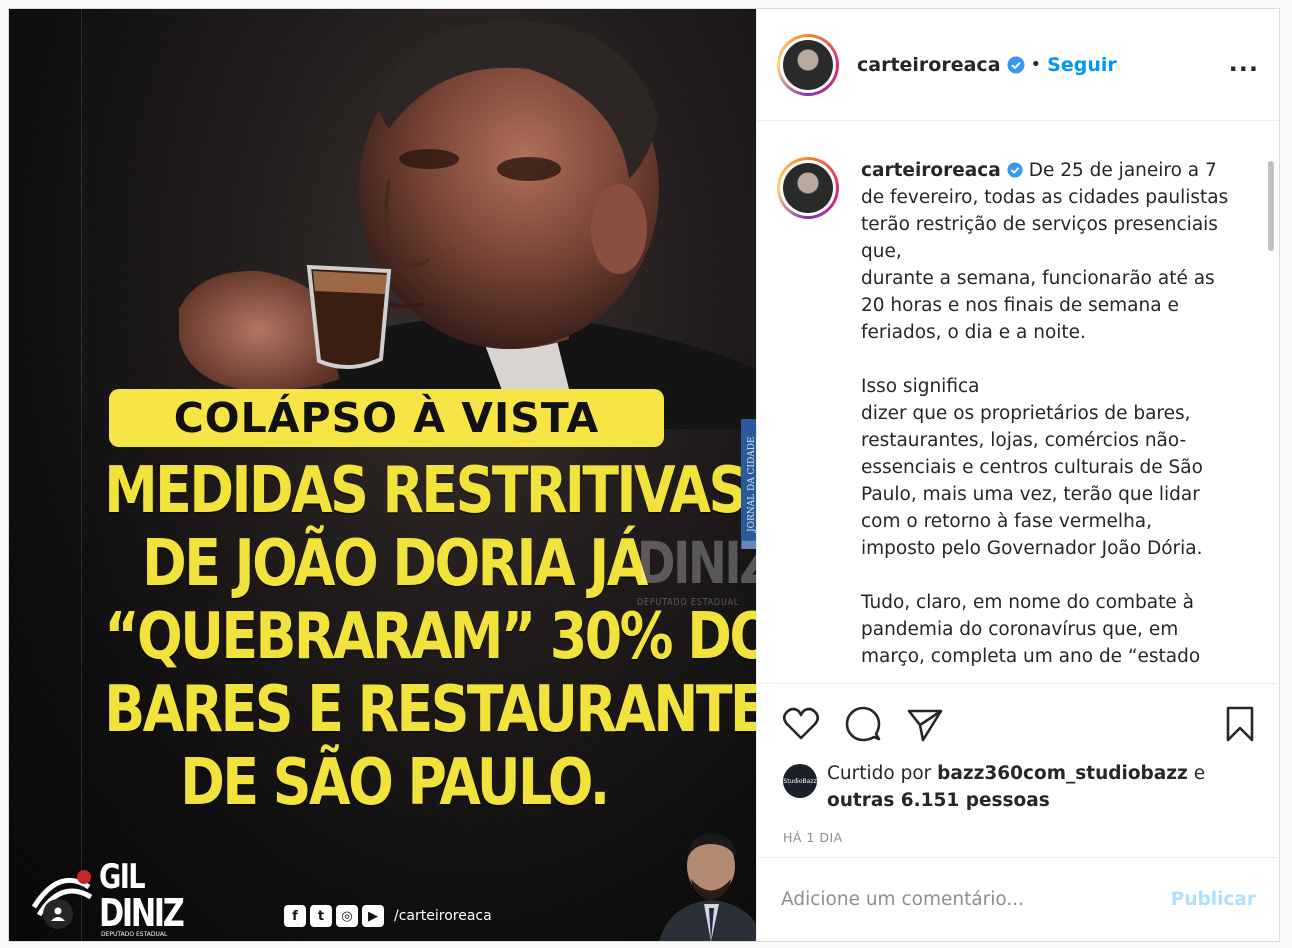 The width and height of the screenshot is (1292, 948). Describe the element at coordinates (707, 887) in the screenshot. I see `politician-portrait` at that location.